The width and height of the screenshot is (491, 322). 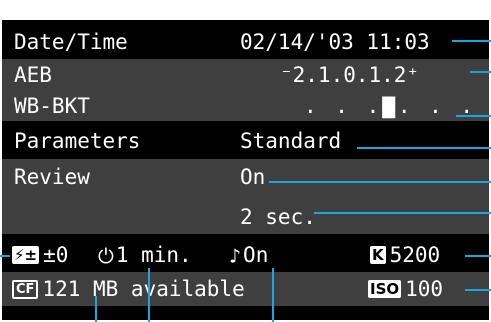 What do you see at coordinates (25, 289) in the screenshot?
I see `cf-card-icon: CF` at bounding box center [25, 289].